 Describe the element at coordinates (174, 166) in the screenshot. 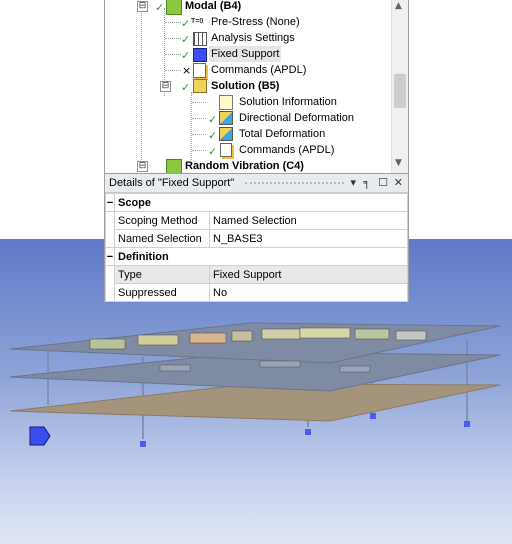

I see `random-vibration-icon` at that location.